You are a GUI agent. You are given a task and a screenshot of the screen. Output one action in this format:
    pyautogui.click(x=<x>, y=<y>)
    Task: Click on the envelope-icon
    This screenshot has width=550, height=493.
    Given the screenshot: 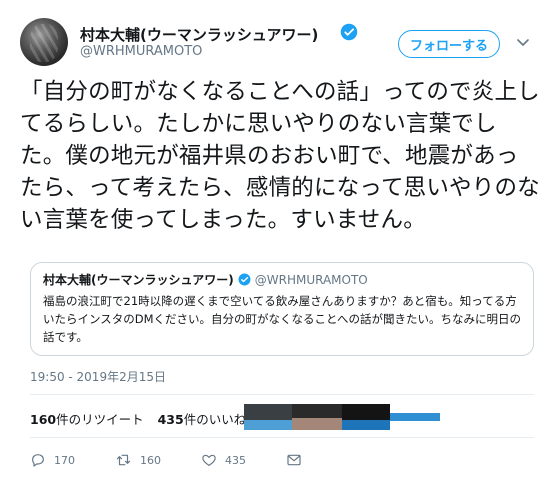 What is the action you would take?
    pyautogui.click(x=294, y=460)
    